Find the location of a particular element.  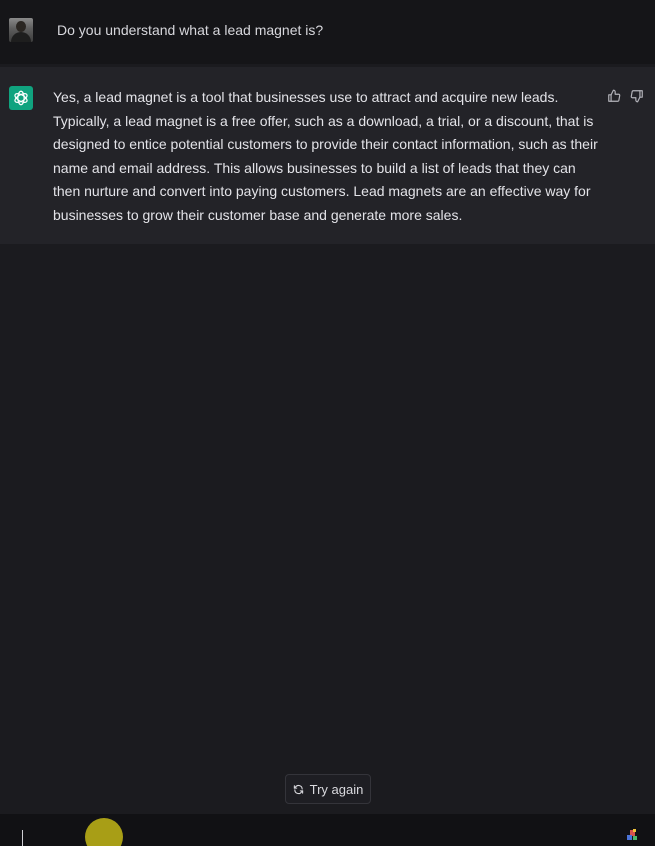

thumbs-down-icon is located at coordinates (637, 96).